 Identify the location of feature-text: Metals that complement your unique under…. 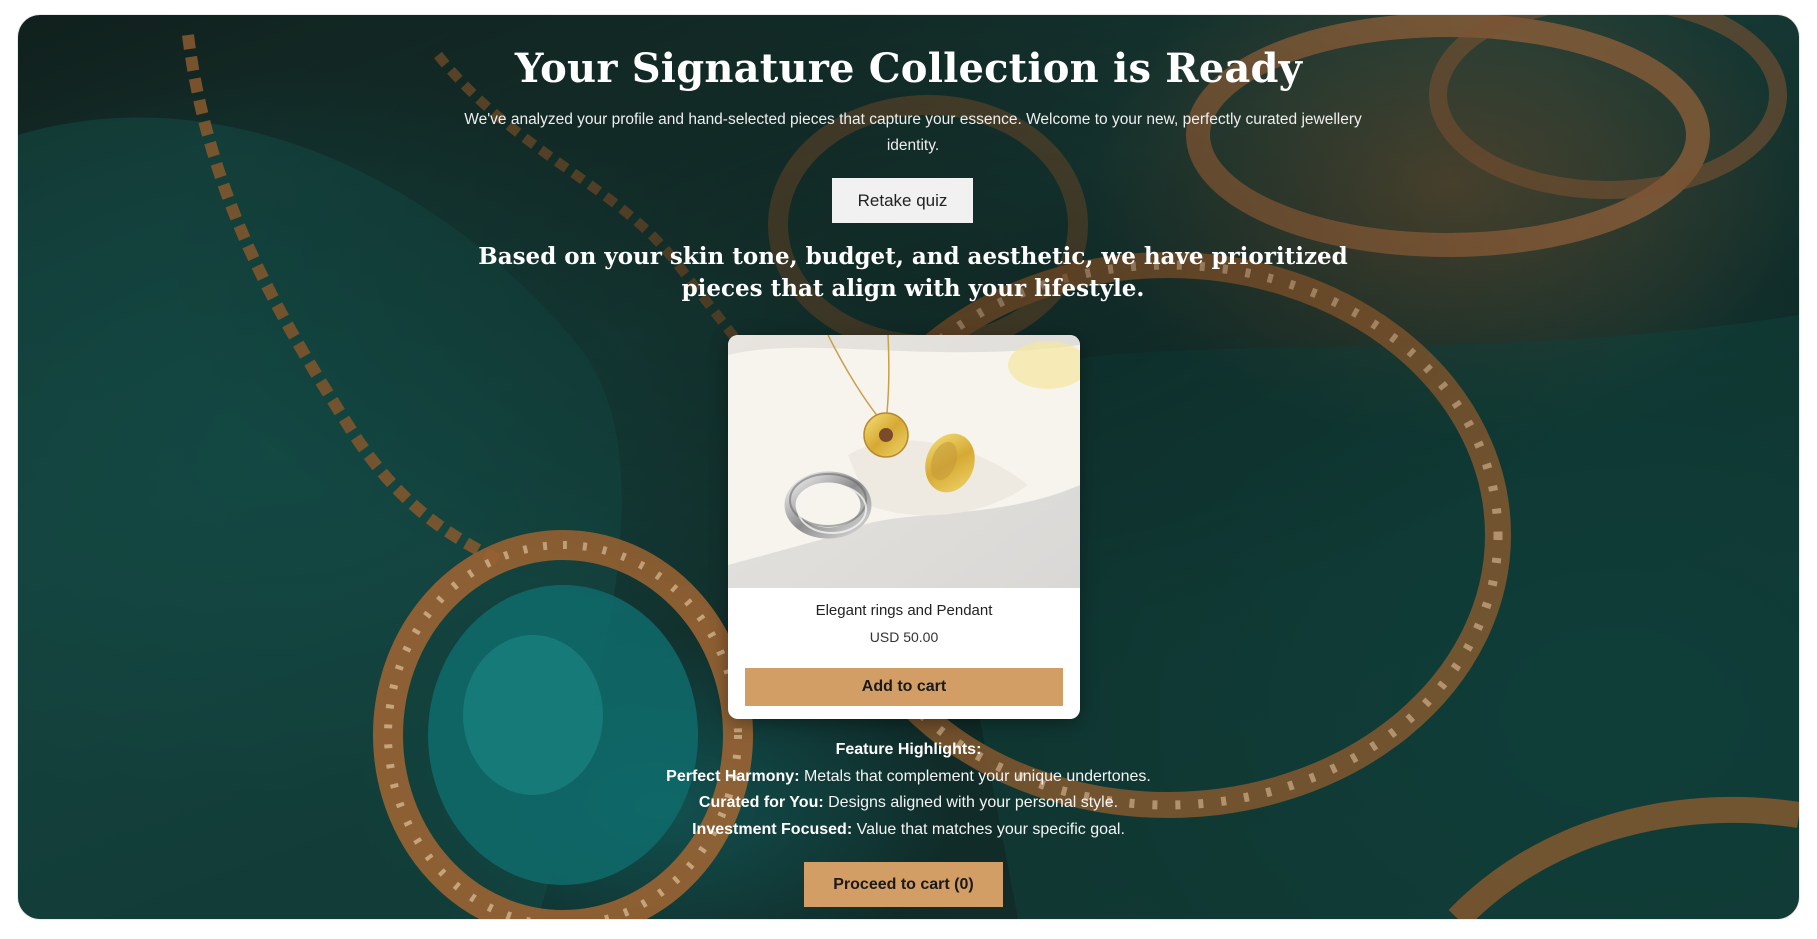
(977, 776).